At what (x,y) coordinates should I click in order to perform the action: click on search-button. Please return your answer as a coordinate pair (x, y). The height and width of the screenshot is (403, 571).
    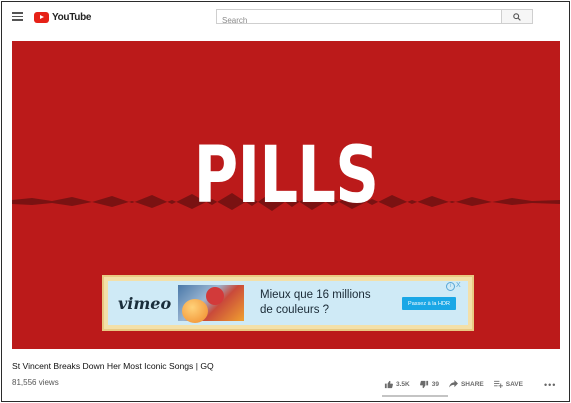
    Looking at the image, I should click on (517, 16).